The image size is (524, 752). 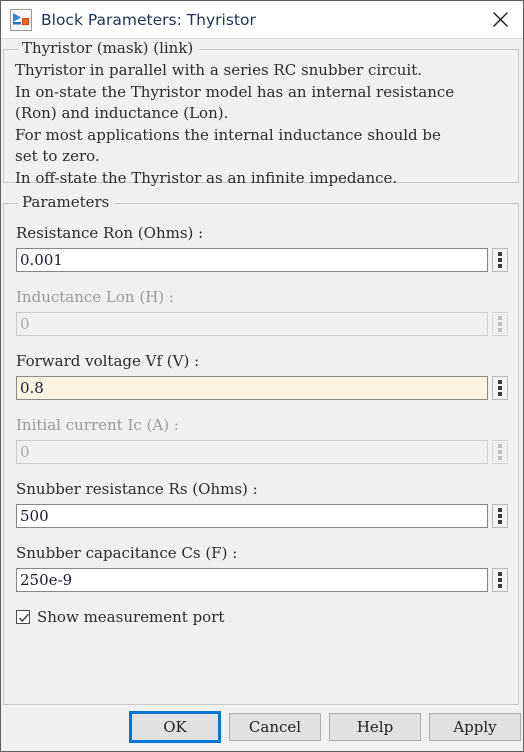 What do you see at coordinates (108, 361) in the screenshot?
I see `field-label-forward-voltage-vf: Forward voltage Vf (V) :` at bounding box center [108, 361].